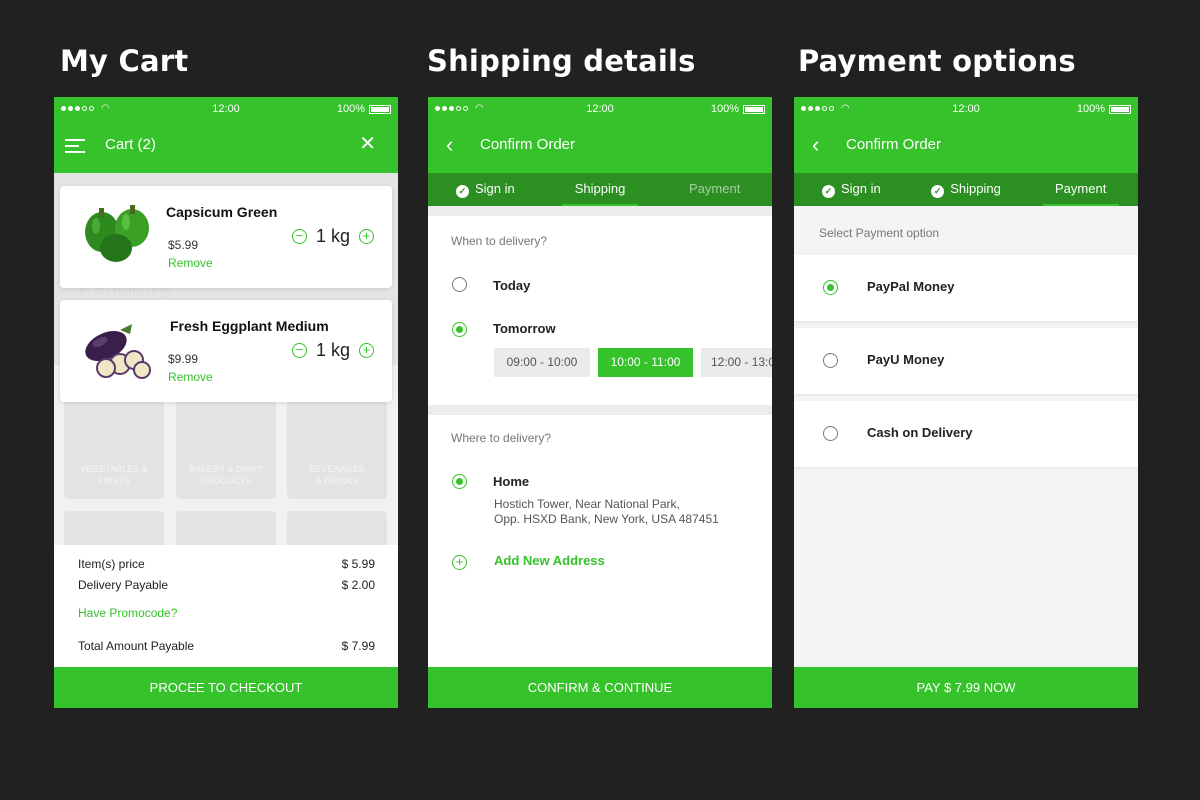  Describe the element at coordinates (549, 560) in the screenshot. I see `add-new-address-button: Add New Address` at that location.